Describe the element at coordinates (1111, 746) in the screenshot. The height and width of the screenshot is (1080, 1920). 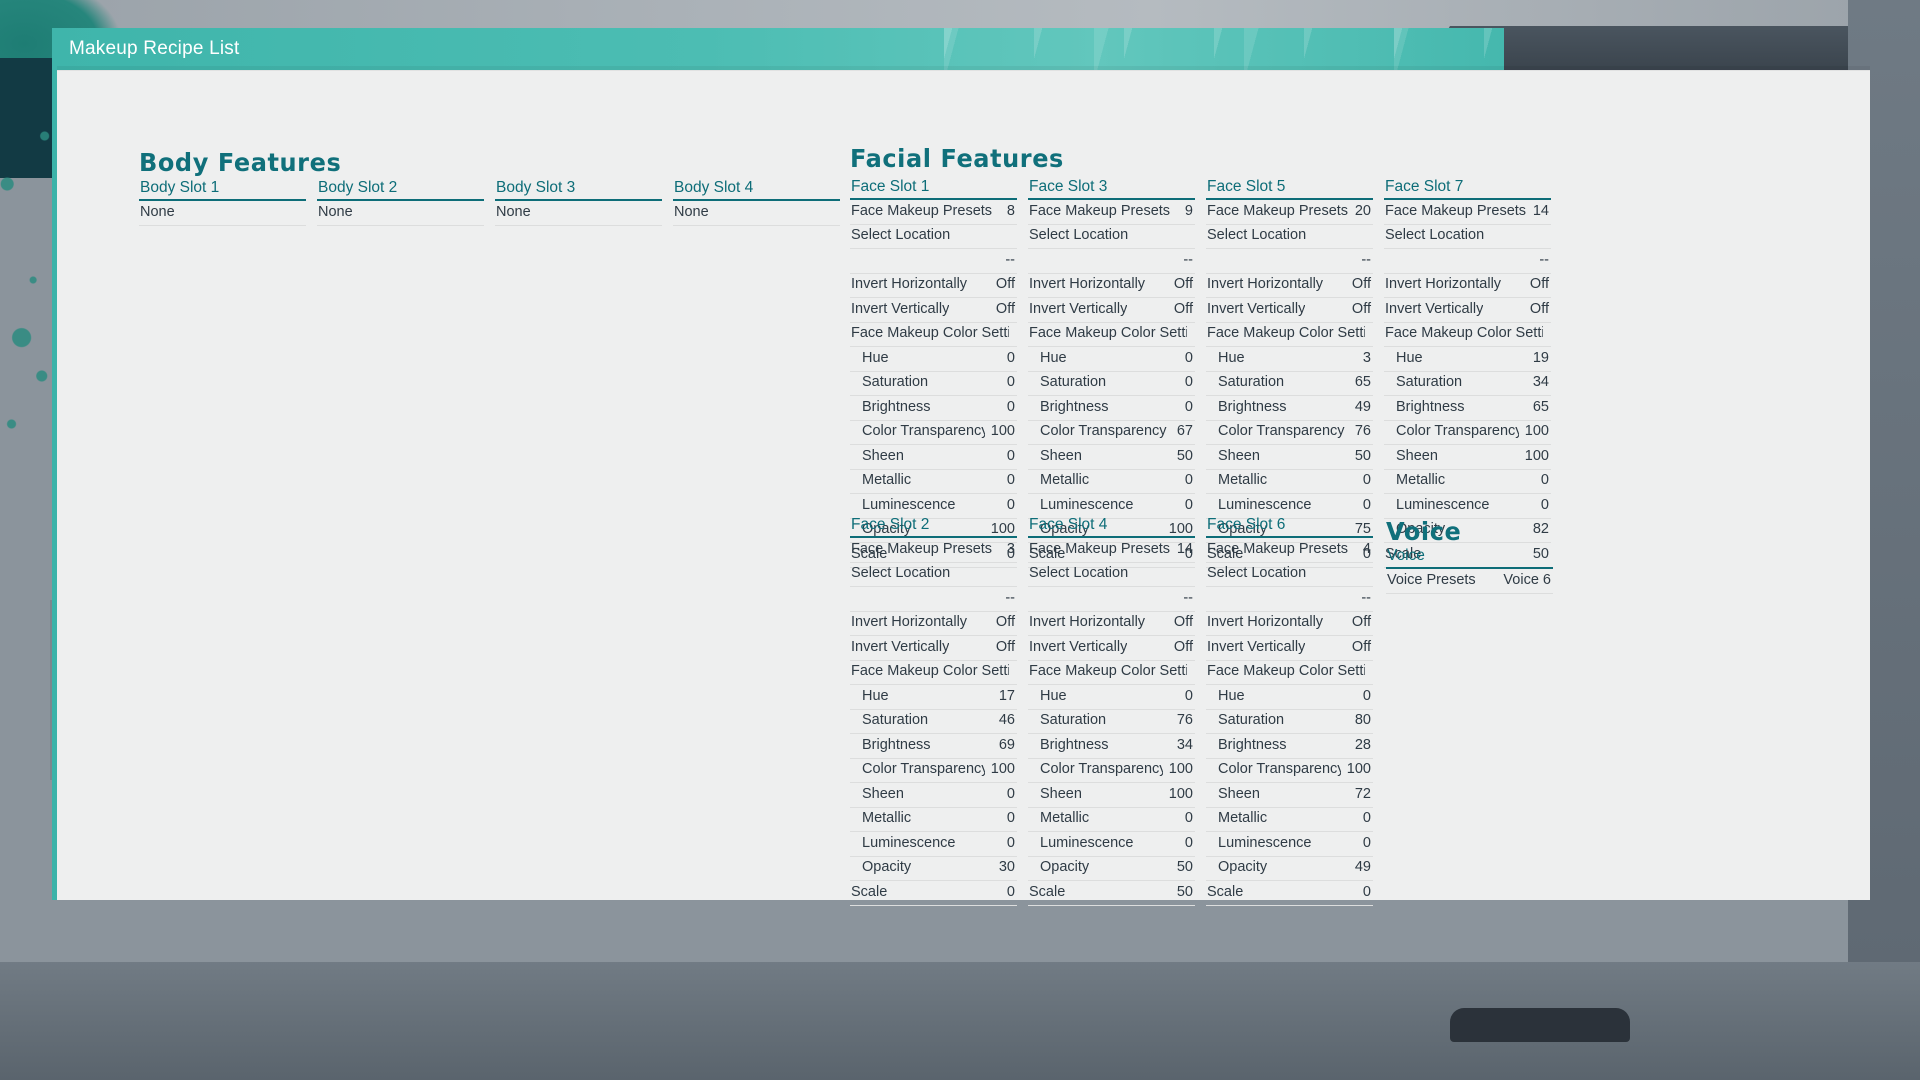
I see `face-slot-4-brightness: Brightness 34` at that location.